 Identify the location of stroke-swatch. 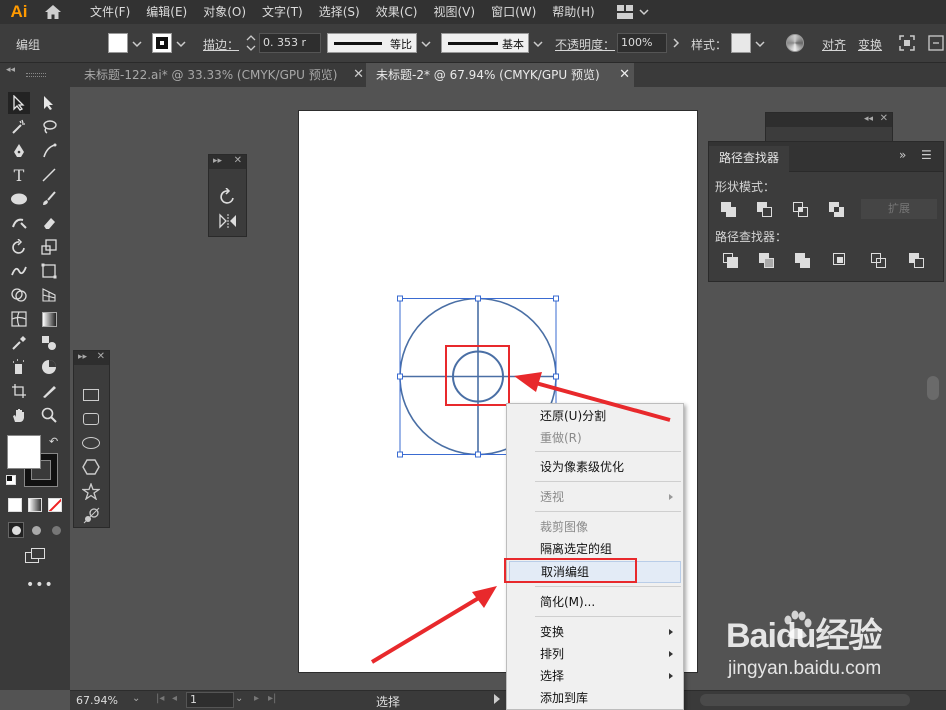
(162, 43).